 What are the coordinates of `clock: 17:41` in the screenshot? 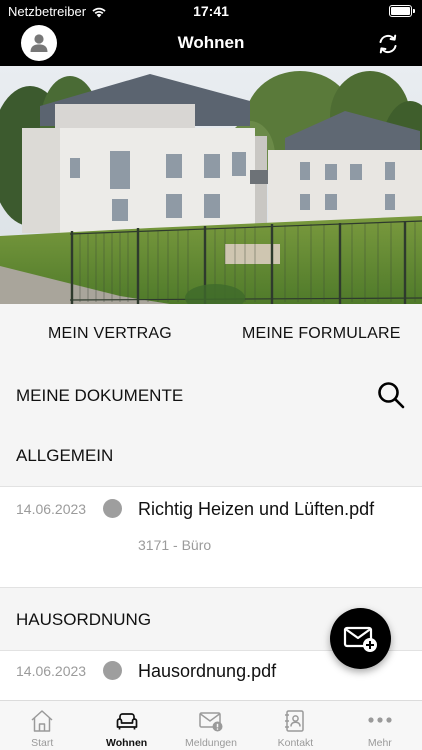 It's located at (211, 11).